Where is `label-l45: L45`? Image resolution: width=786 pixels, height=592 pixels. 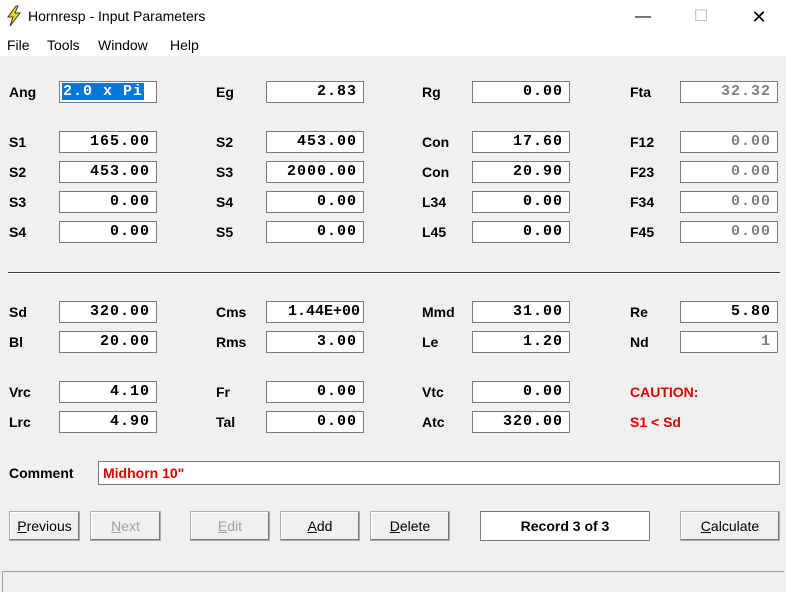 label-l45: L45 is located at coordinates (434, 232).